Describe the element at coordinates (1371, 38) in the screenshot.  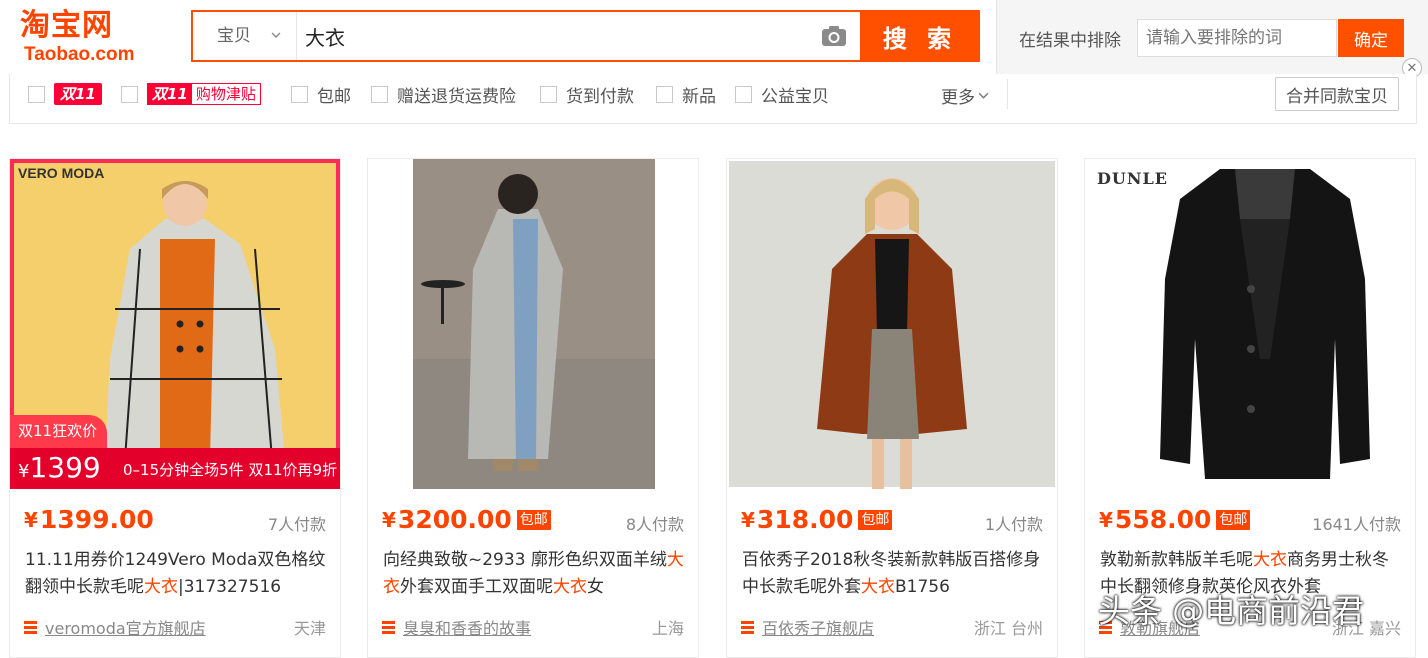
I see `exclude-confirm-button: 确定` at that location.